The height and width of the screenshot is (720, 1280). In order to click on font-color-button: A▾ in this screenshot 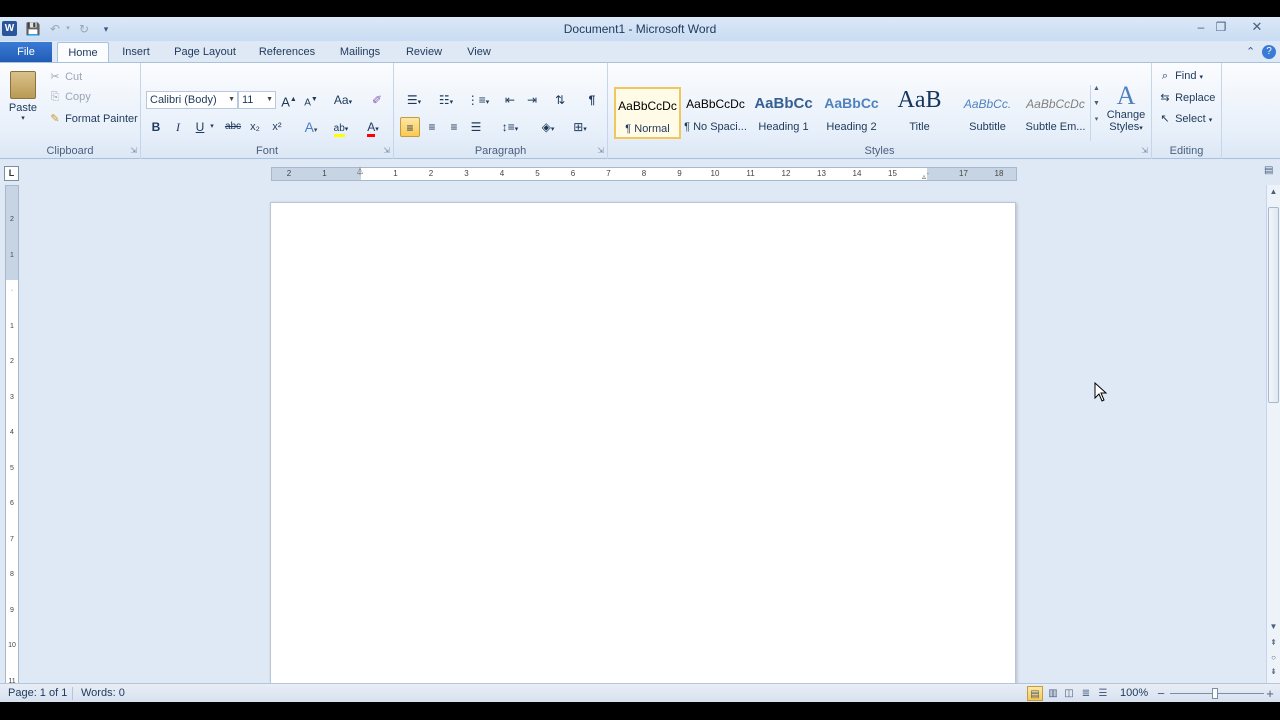, I will do `click(373, 127)`.